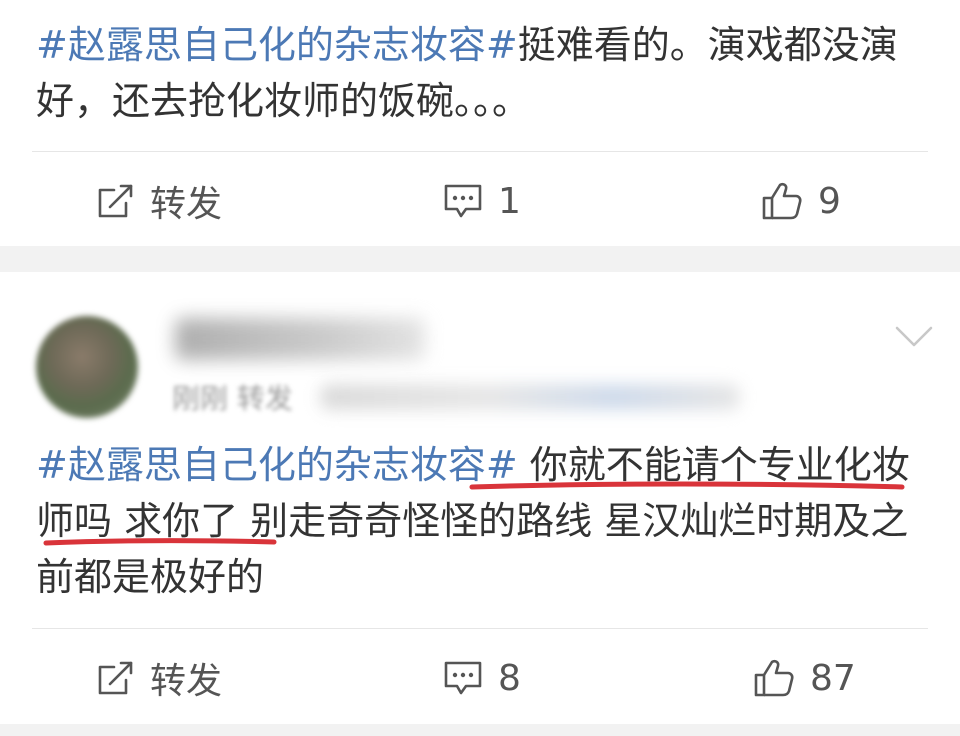 The width and height of the screenshot is (960, 736). I want to click on comment-button: 8, so click(481, 678).